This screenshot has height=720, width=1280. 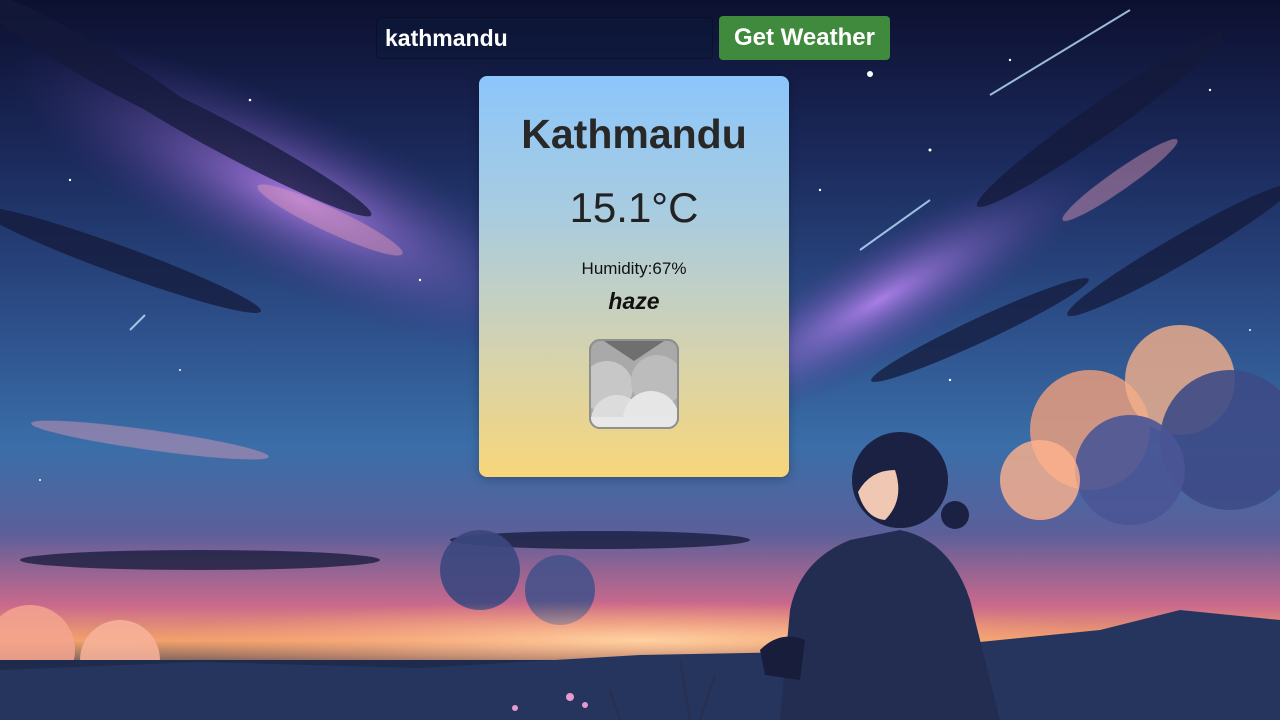 I want to click on city-name: Kathmandu, so click(x=634, y=134).